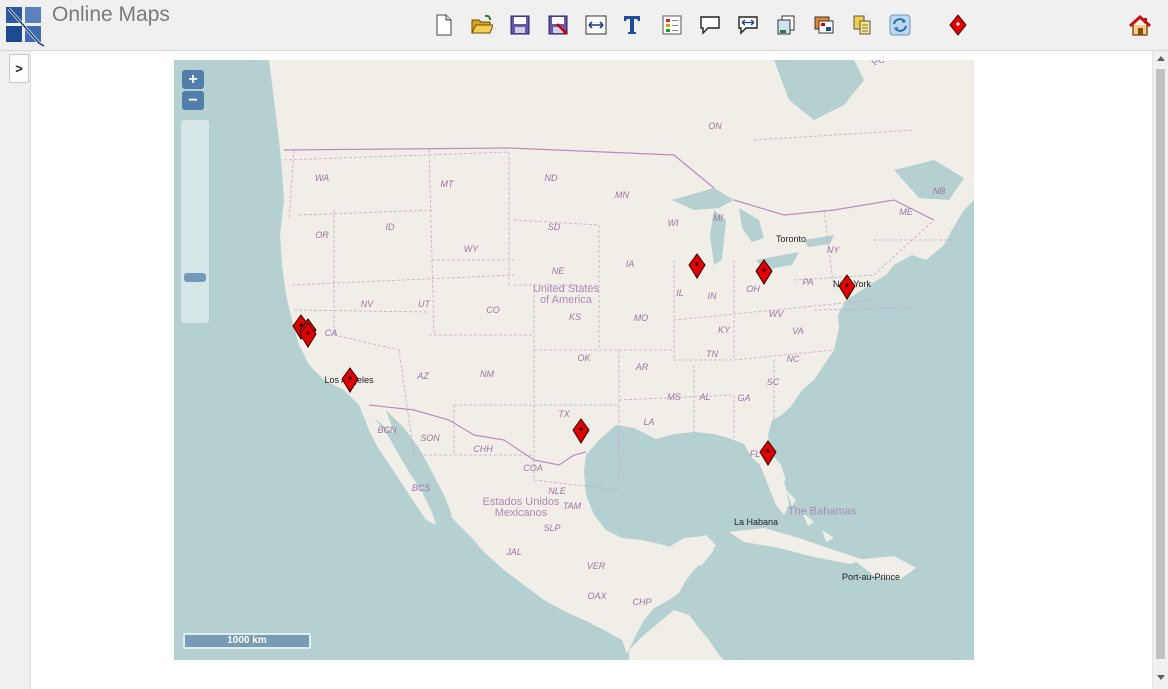 The image size is (1168, 689). I want to click on region-label: MI, so click(718, 218).